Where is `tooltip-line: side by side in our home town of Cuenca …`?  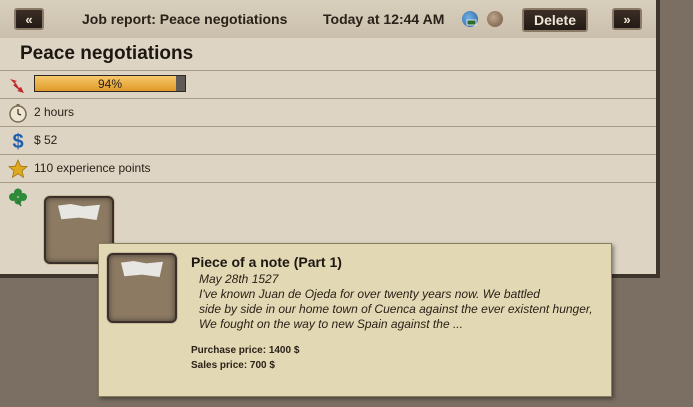 tooltip-line: side by side in our home town of Cuenca … is located at coordinates (396, 309).